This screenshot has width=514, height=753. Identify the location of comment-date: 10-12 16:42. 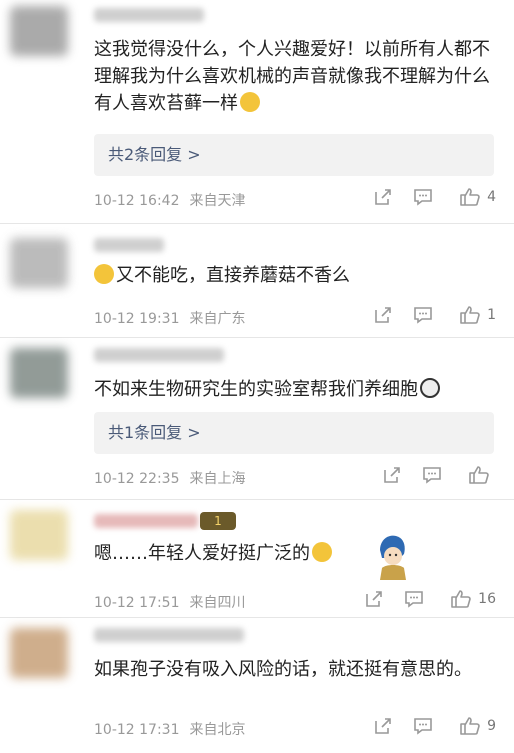
(137, 201).